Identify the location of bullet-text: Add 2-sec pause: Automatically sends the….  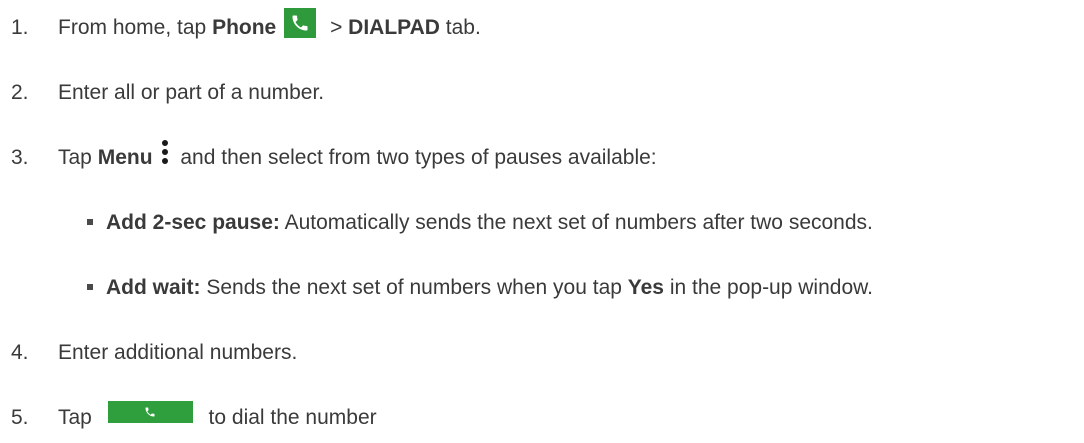
(489, 223).